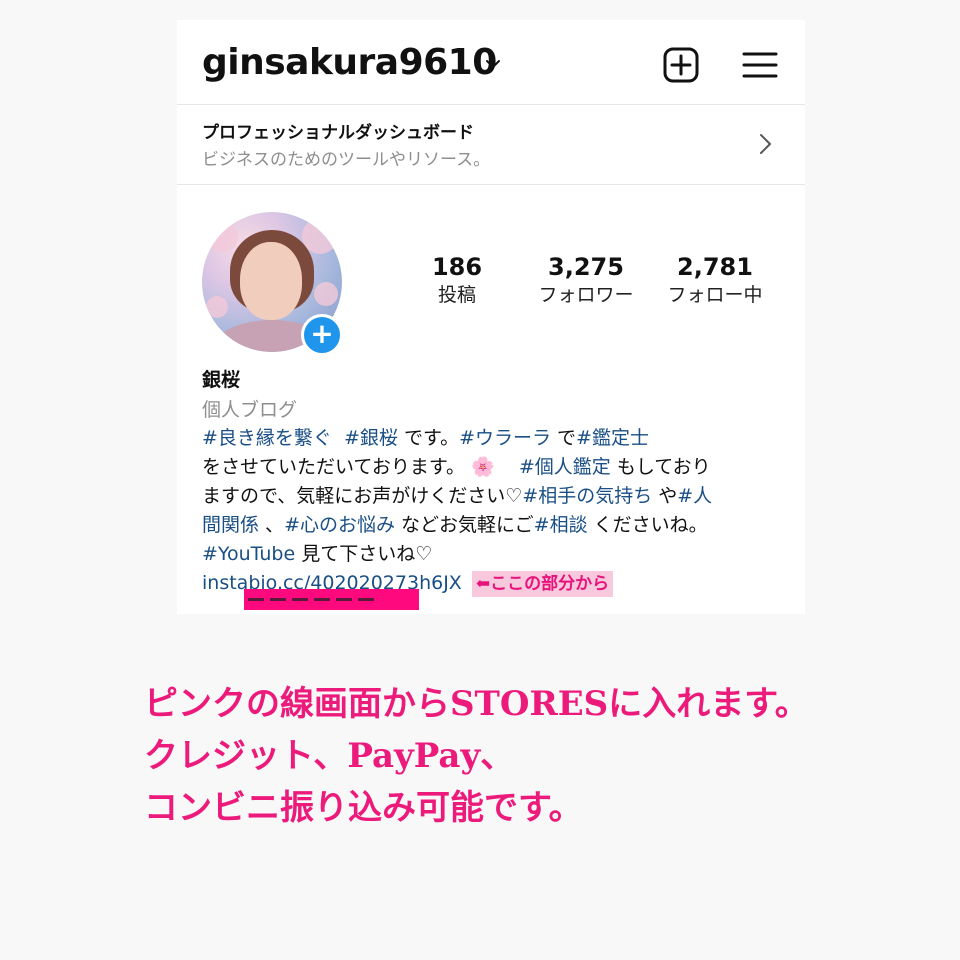  I want to click on caption-line: コンビニ振り込み可能です。, so click(363, 808).